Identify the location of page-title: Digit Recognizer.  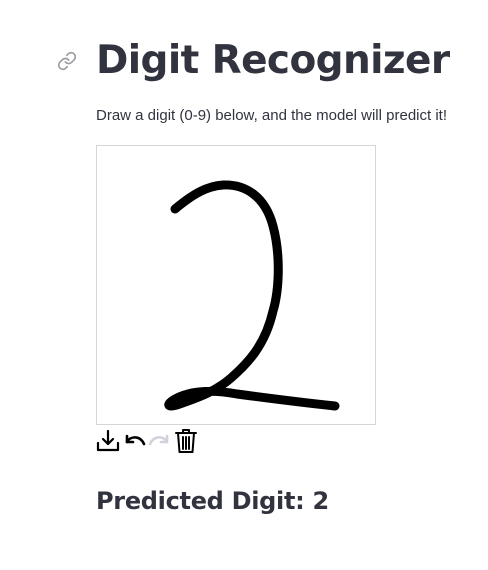
(273, 60).